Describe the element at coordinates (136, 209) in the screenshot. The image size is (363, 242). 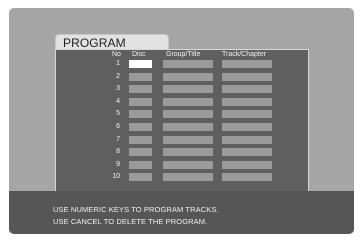
I see `help-text-line-1: USE NUMERIC KEYS TO PROGRAM TRACKS.` at that location.